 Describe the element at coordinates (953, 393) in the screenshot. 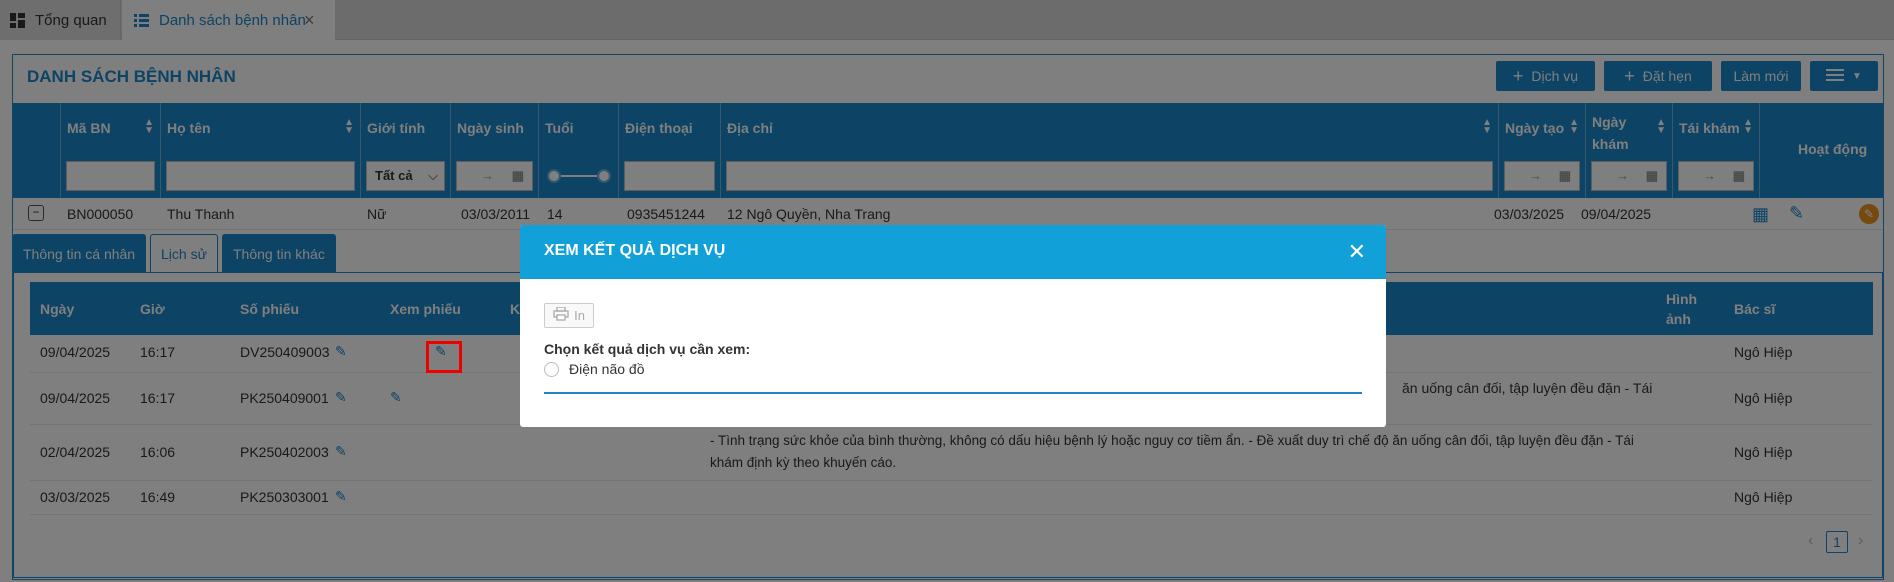

I see `divider` at that location.